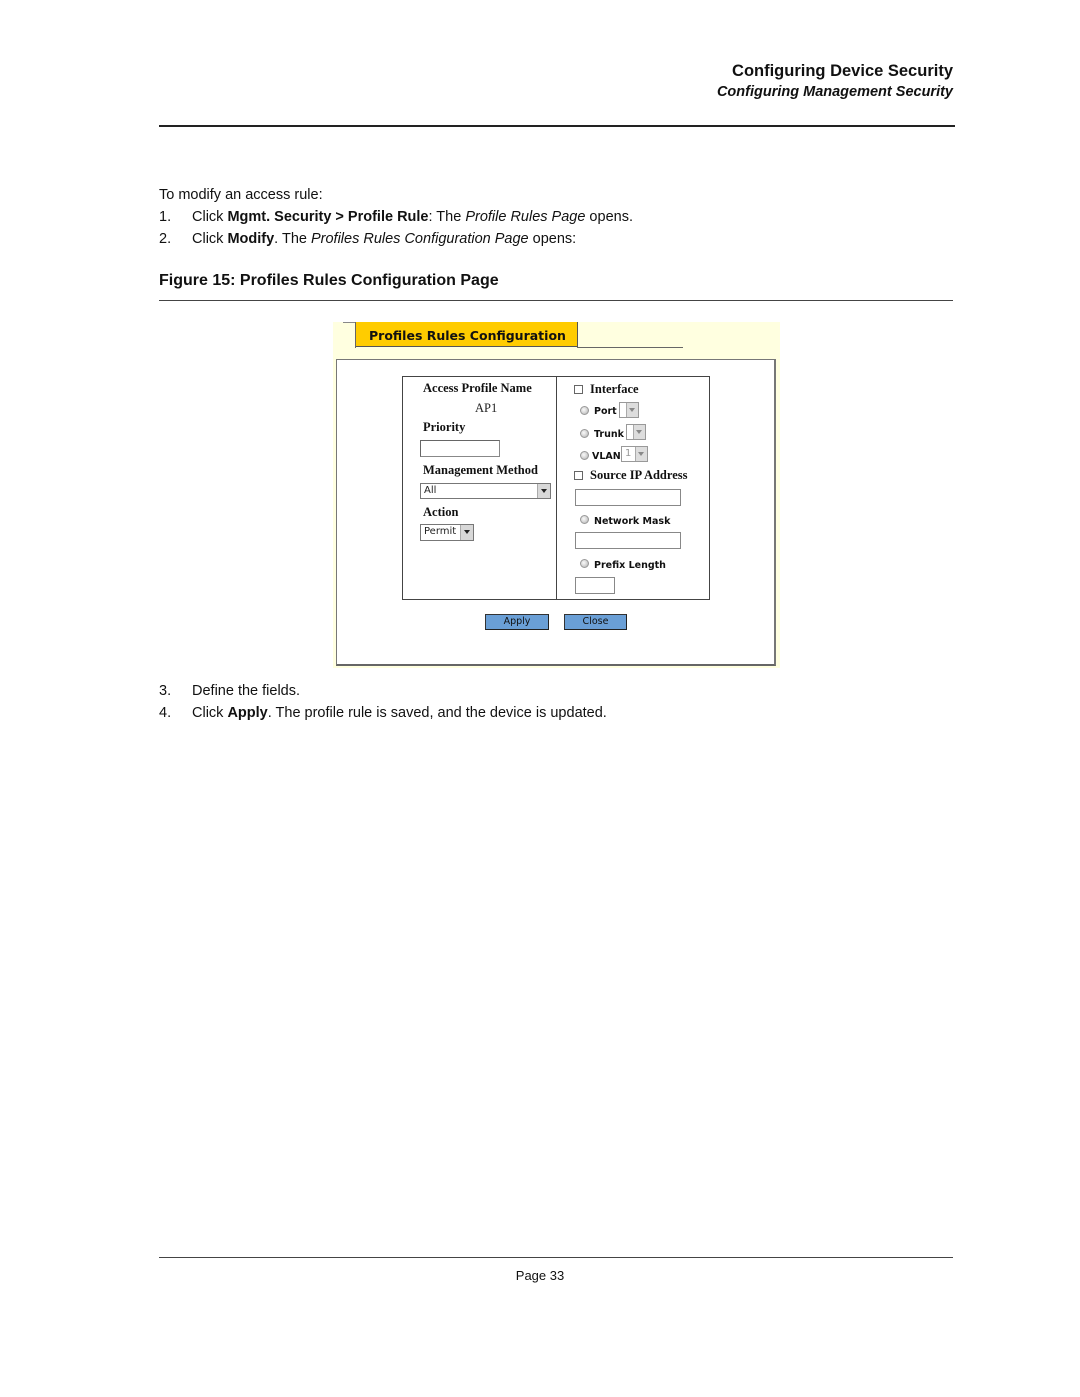  What do you see at coordinates (834, 92) in the screenshot?
I see `section-title: Configuring Management Security` at bounding box center [834, 92].